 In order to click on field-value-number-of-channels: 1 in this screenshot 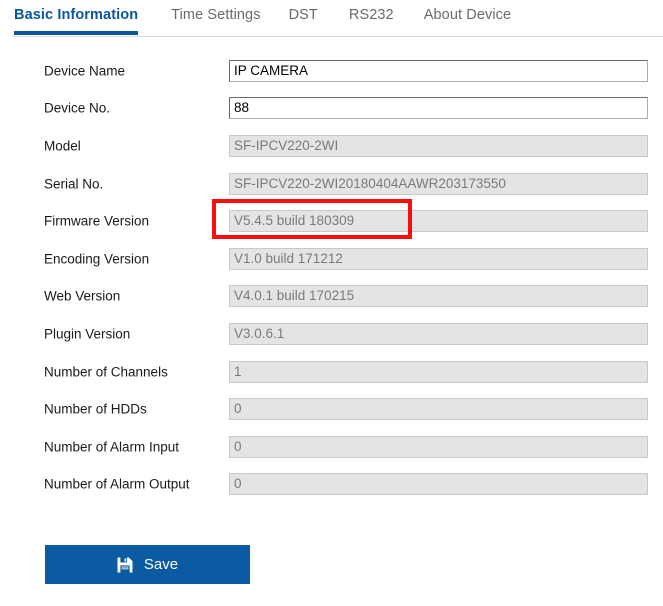, I will do `click(238, 371)`.